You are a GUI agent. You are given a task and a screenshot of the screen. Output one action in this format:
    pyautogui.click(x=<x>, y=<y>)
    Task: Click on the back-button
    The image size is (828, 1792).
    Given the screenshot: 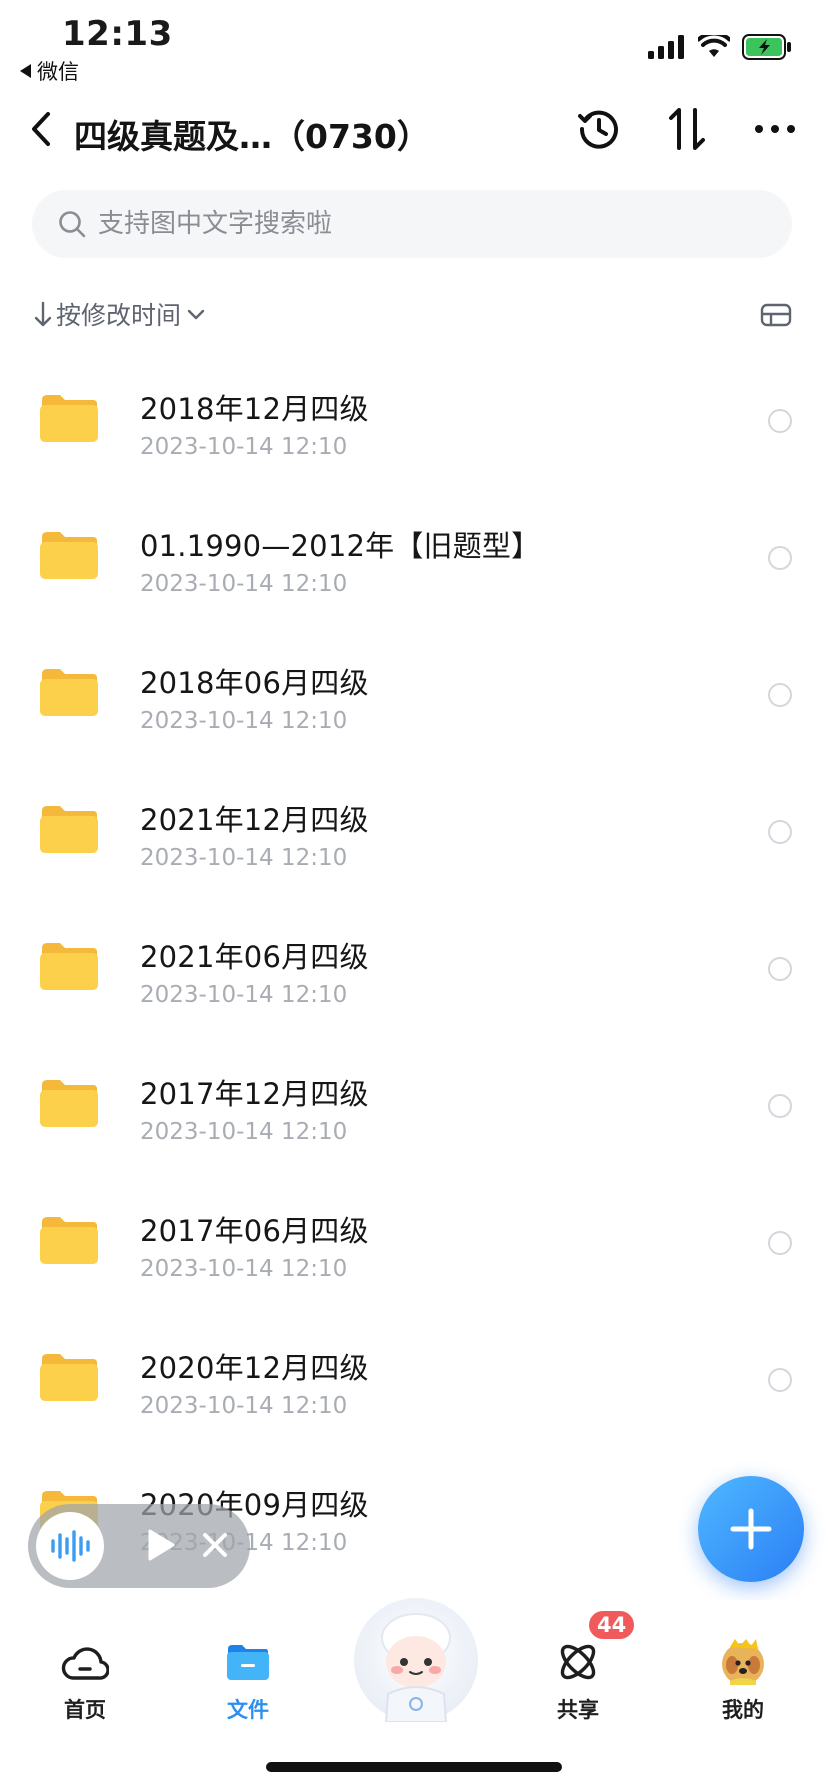 What is the action you would take?
    pyautogui.click(x=42, y=129)
    